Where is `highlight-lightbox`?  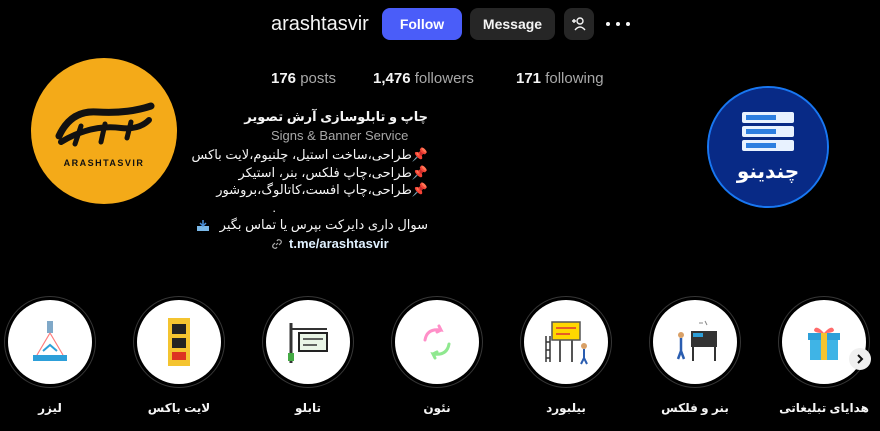
highlight-lightbox is located at coordinates (179, 342).